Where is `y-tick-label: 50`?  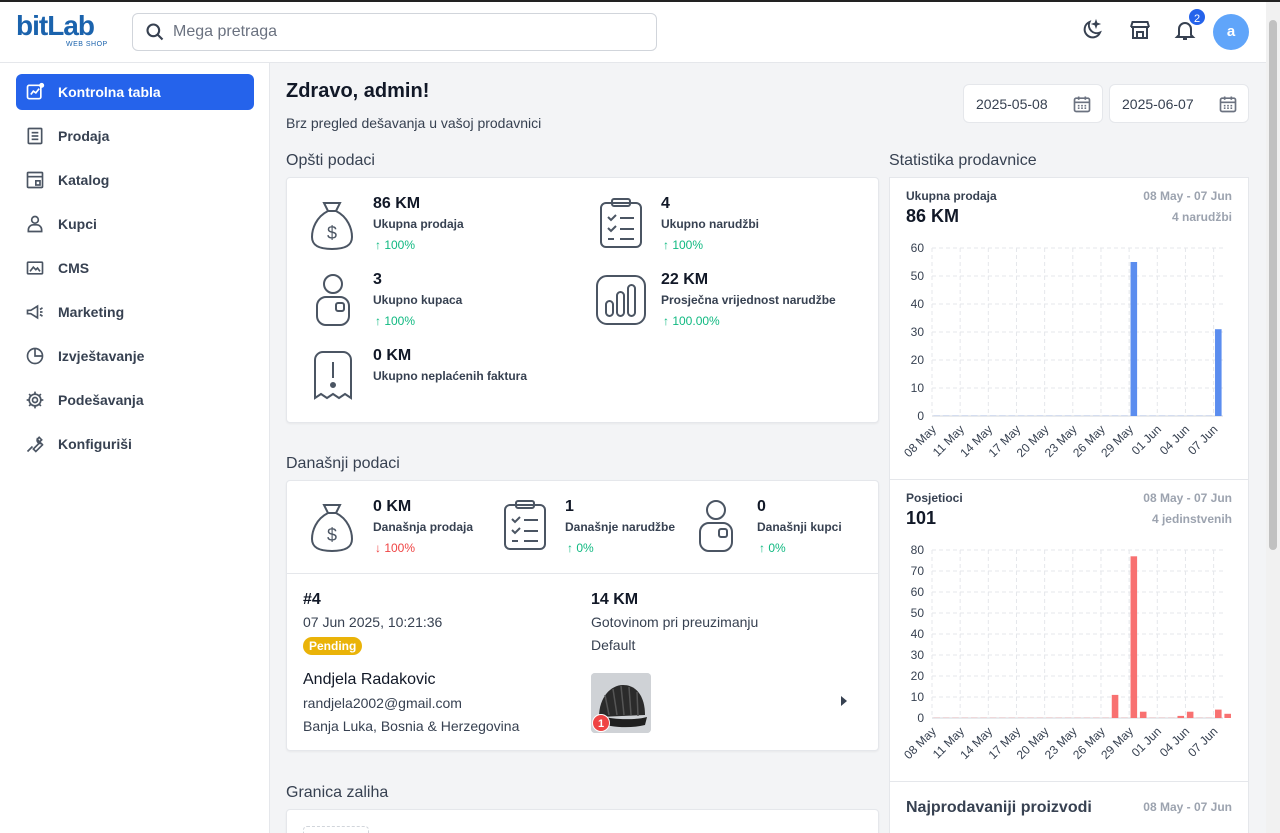 y-tick-label: 50 is located at coordinates (918, 613).